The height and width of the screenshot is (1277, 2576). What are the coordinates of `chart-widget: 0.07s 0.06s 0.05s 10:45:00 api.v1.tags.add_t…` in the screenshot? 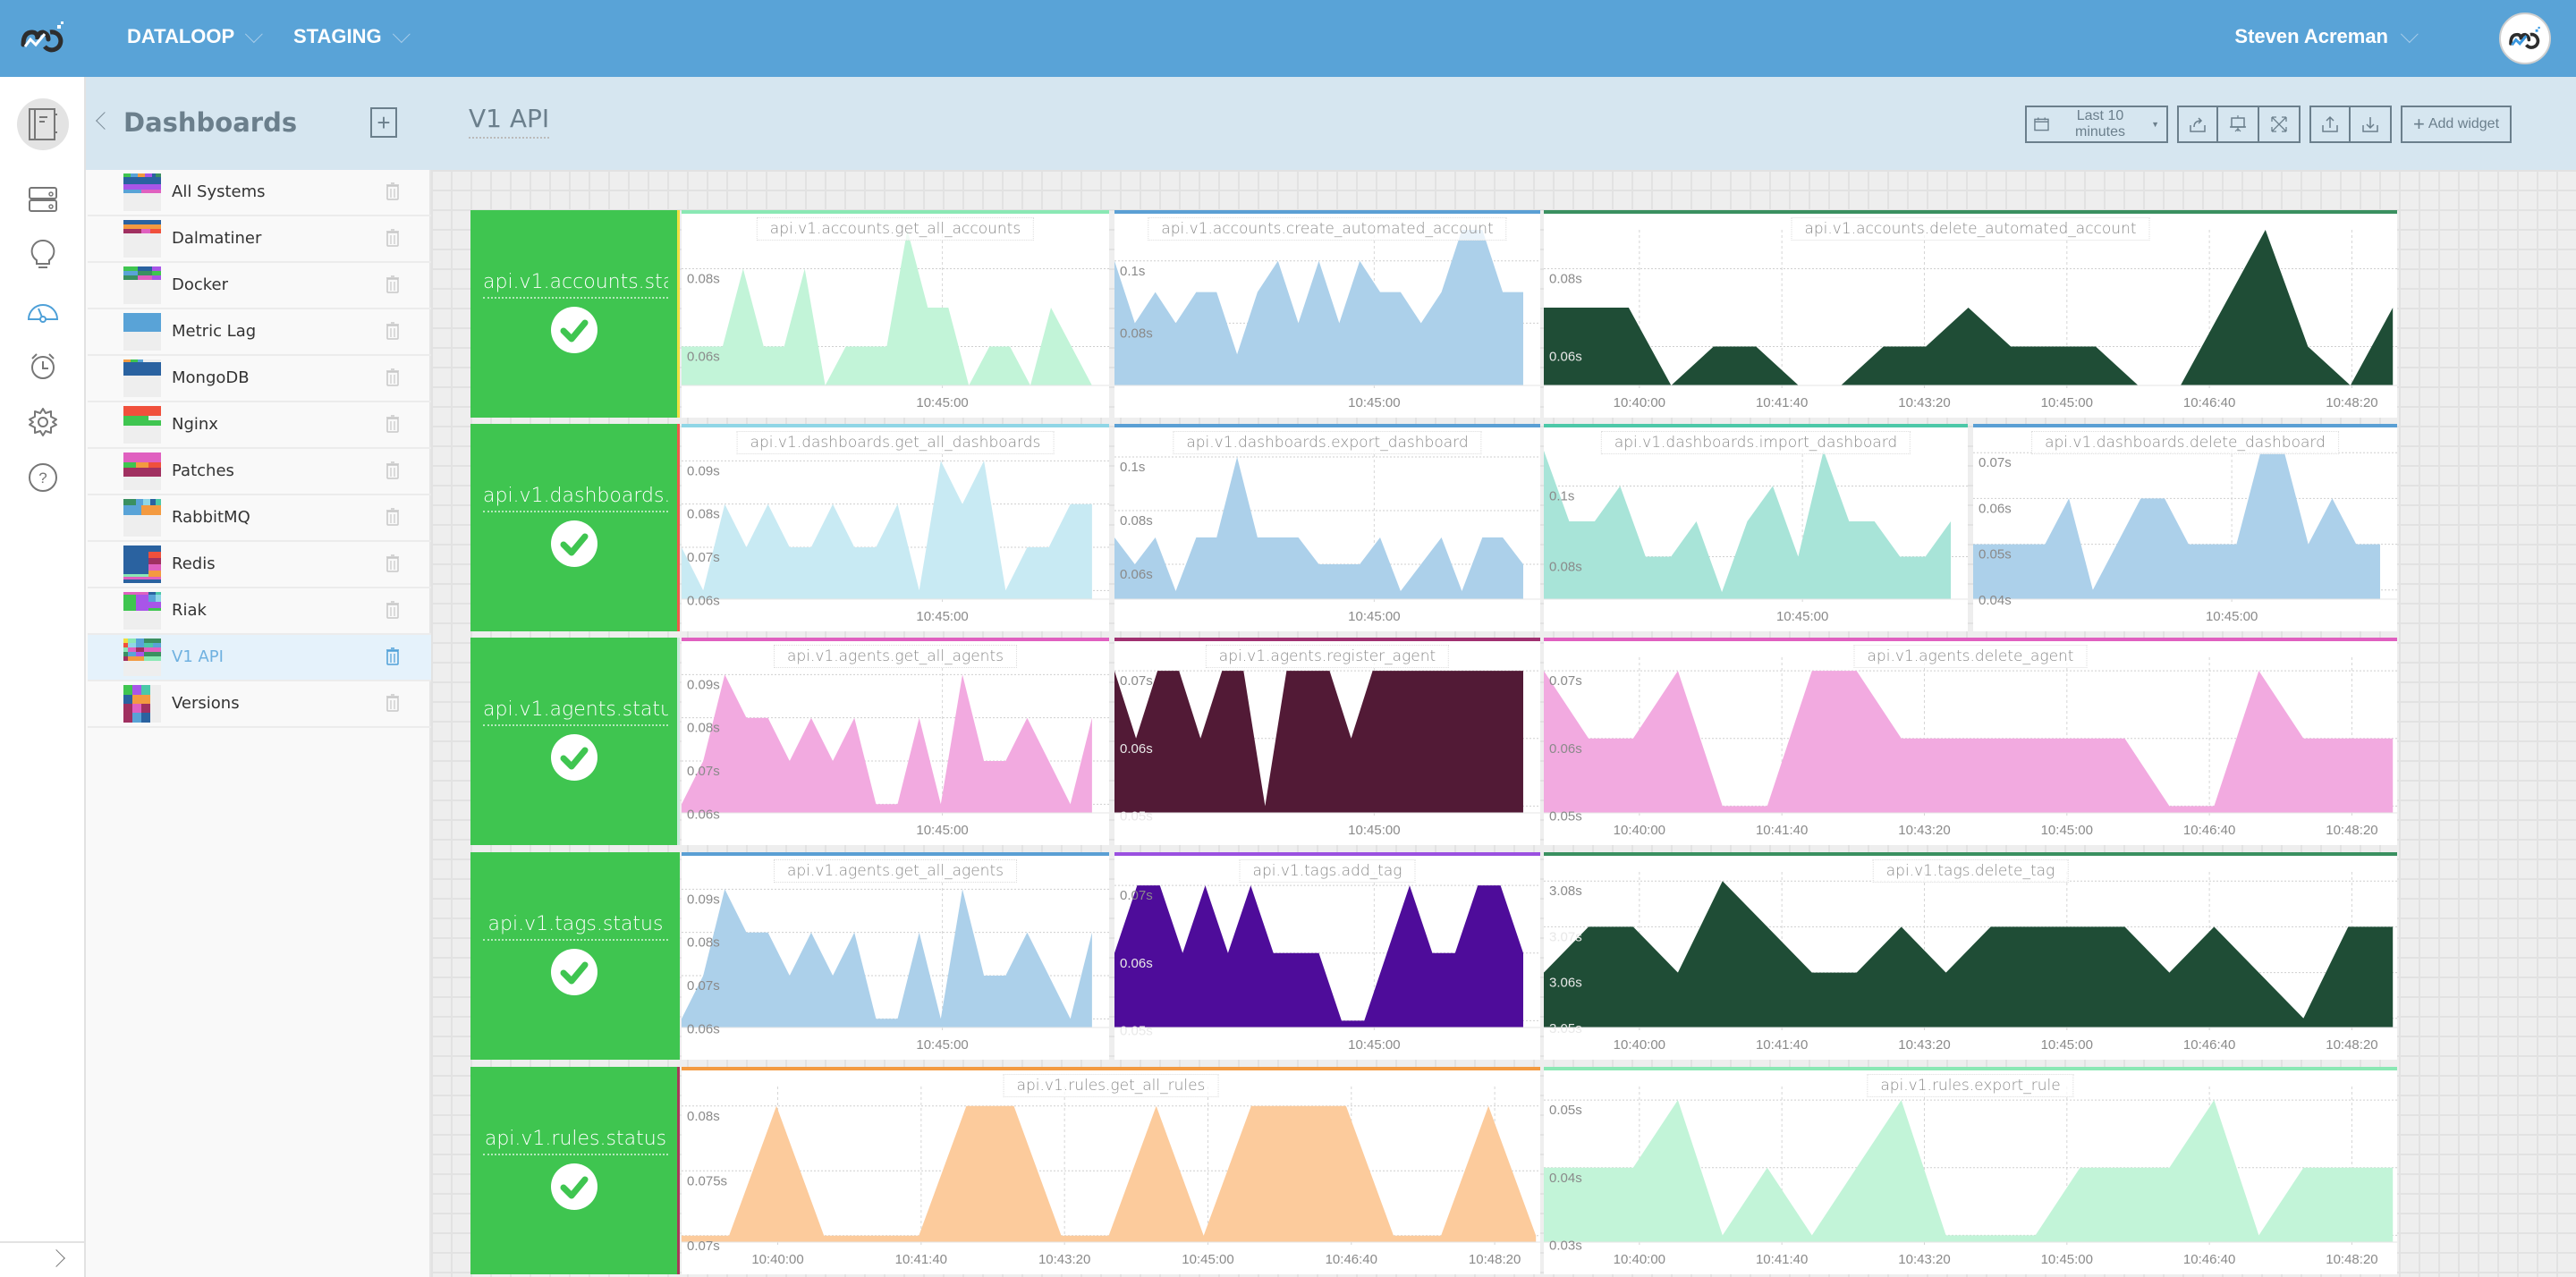 It's located at (1327, 956).